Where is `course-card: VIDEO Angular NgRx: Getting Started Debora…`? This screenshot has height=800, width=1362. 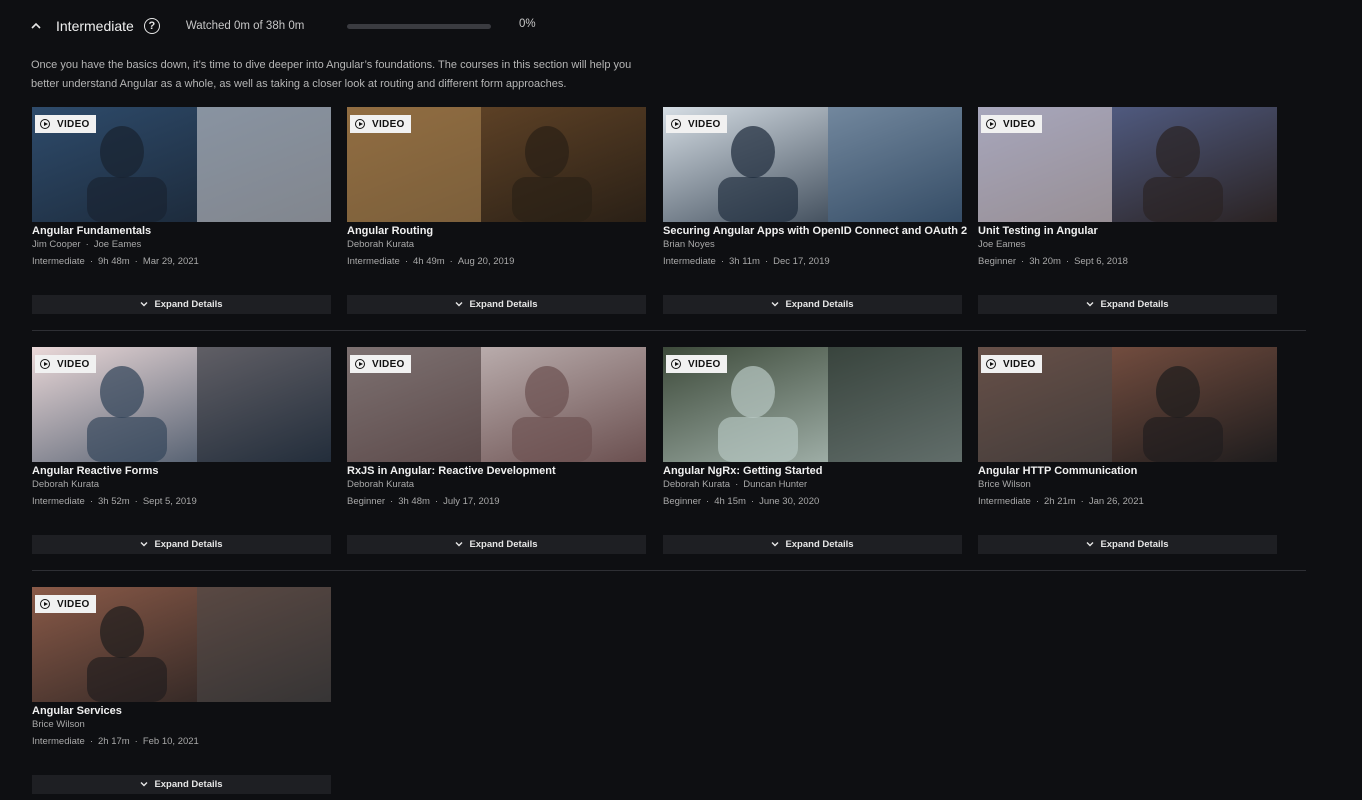
course-card: VIDEO Angular NgRx: Getting Started Debora… is located at coordinates (812, 451).